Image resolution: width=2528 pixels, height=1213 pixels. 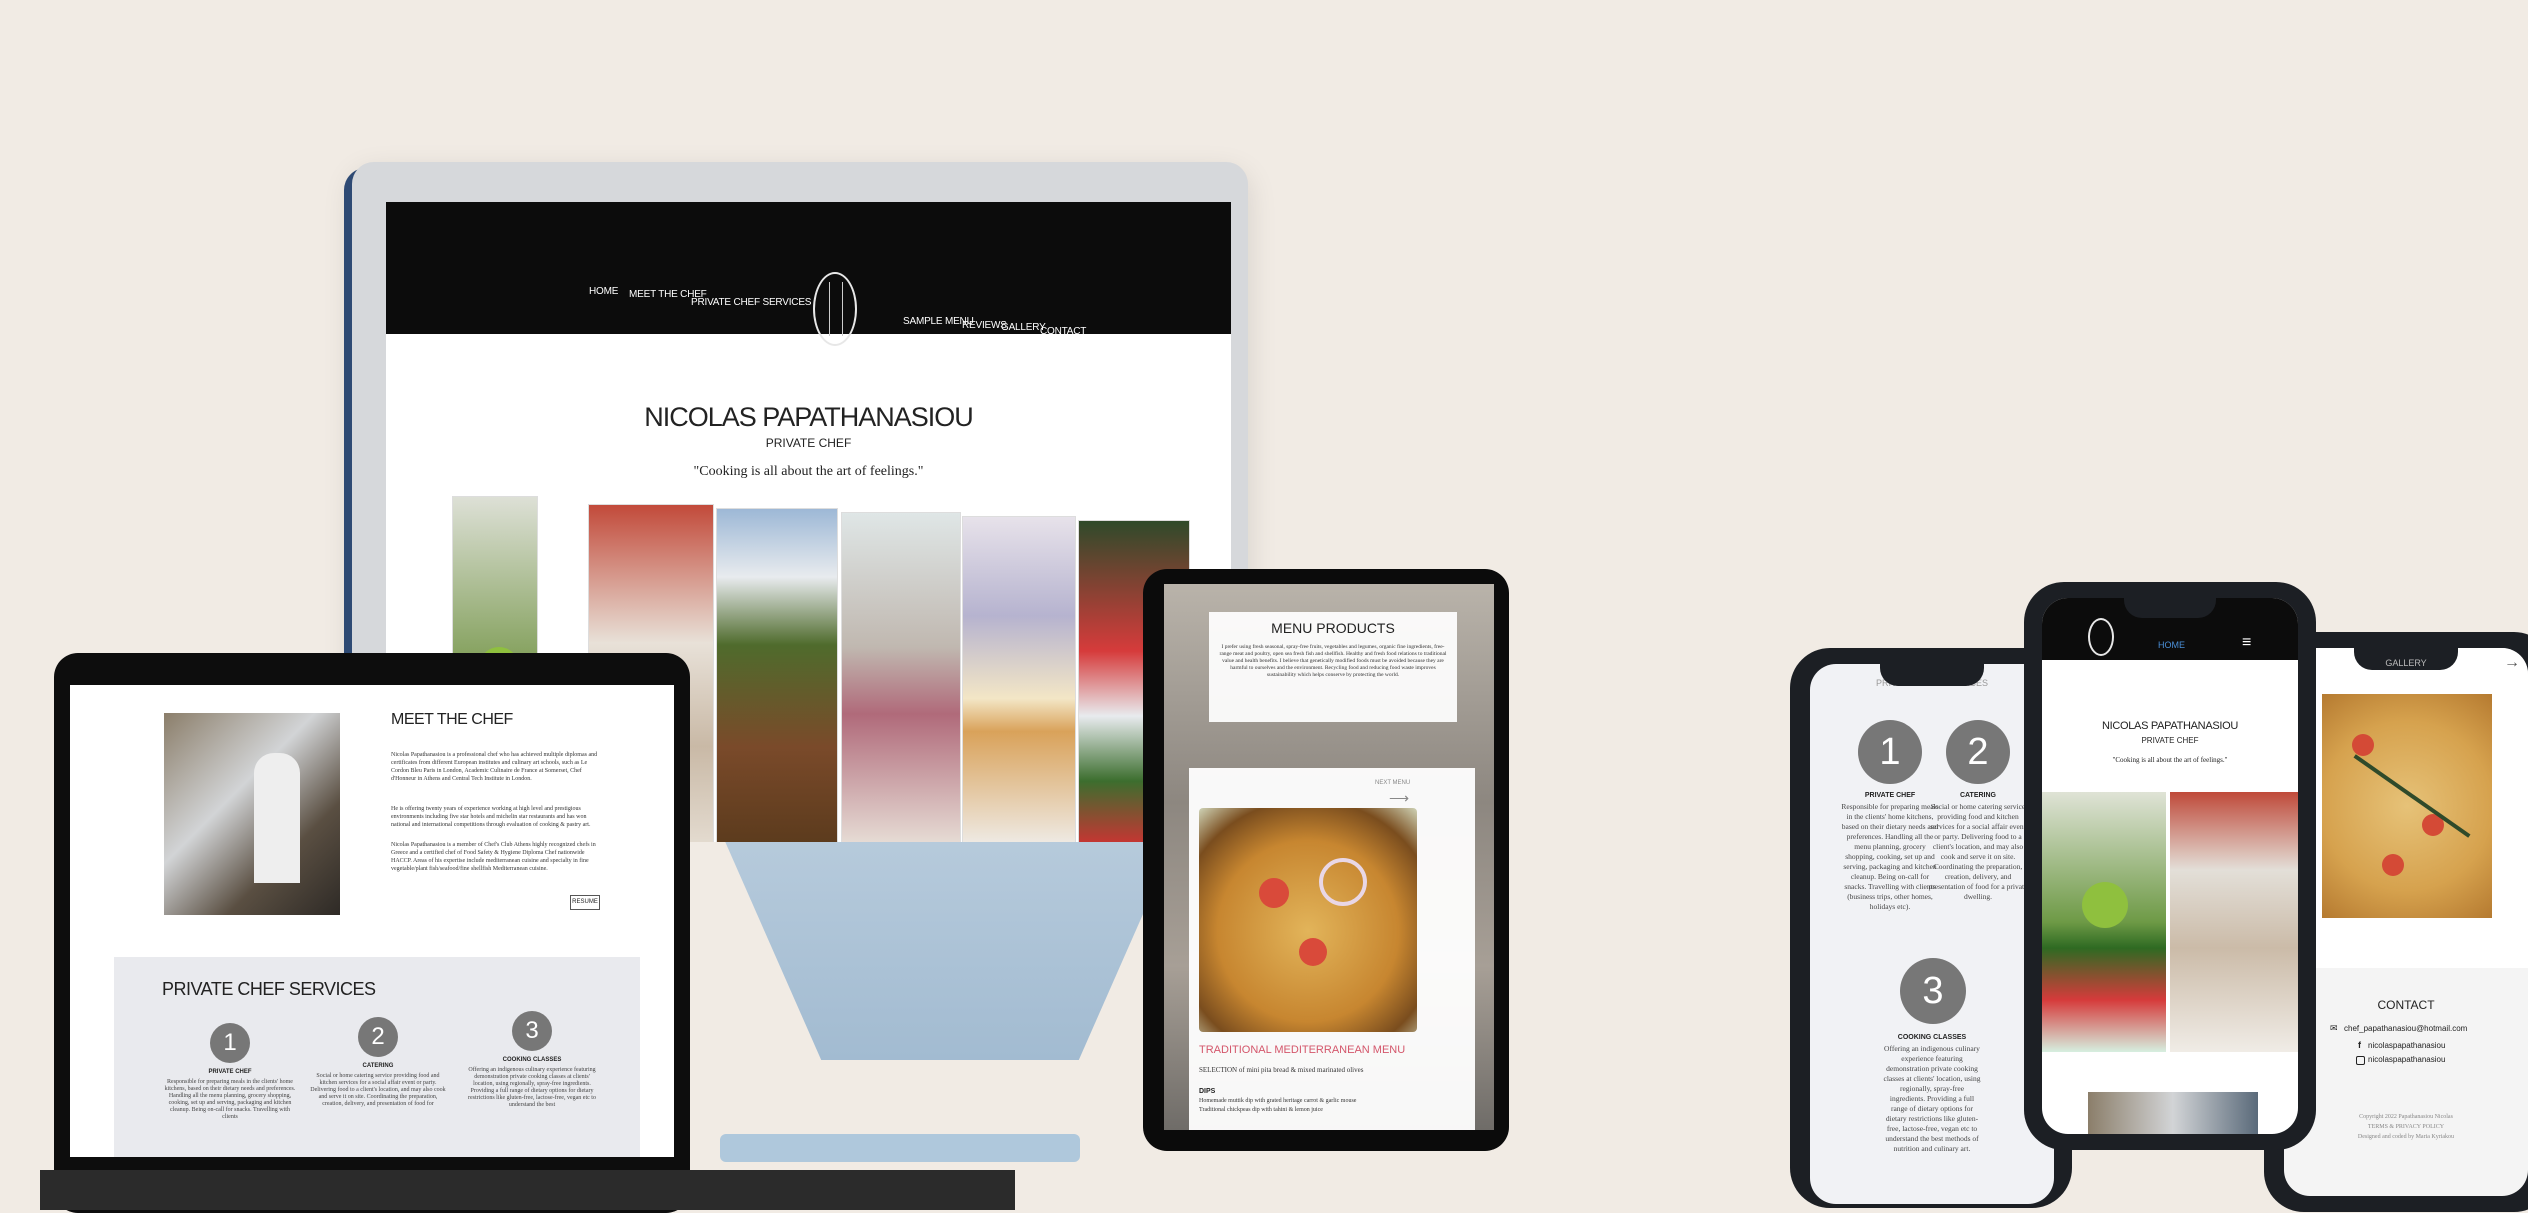 What do you see at coordinates (2334, 1028) in the screenshot?
I see `envelope-icon: ✉` at bounding box center [2334, 1028].